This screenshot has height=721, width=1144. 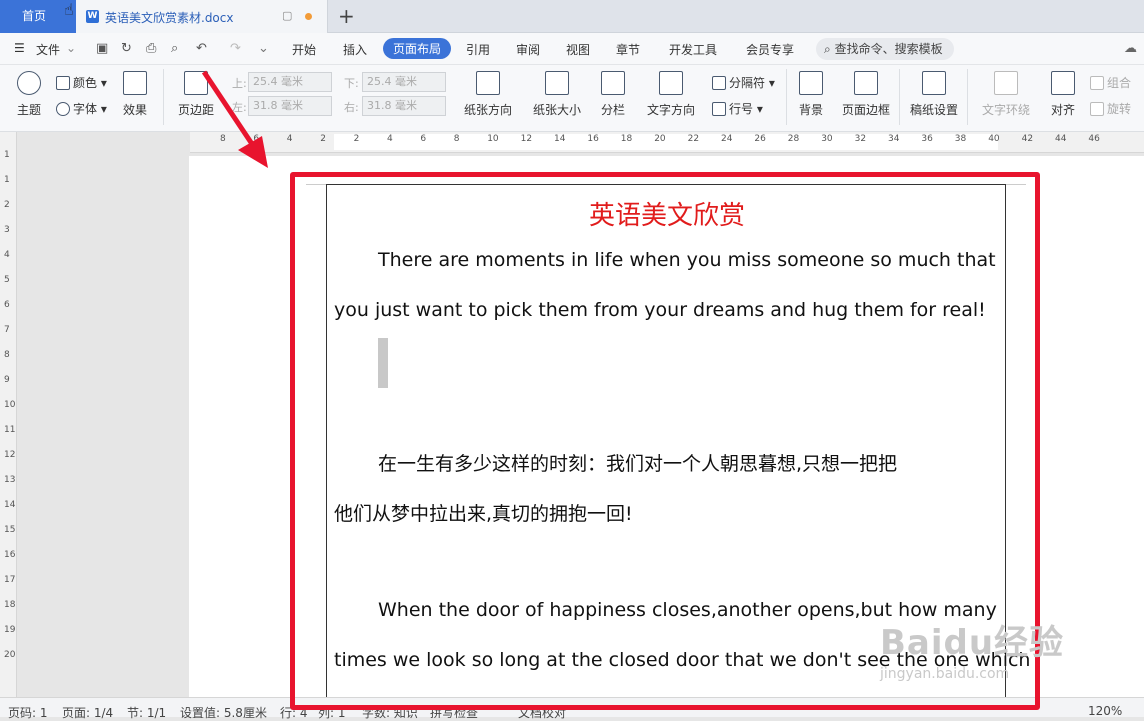 I want to click on menu-insert: 插入, so click(x=355, y=49).